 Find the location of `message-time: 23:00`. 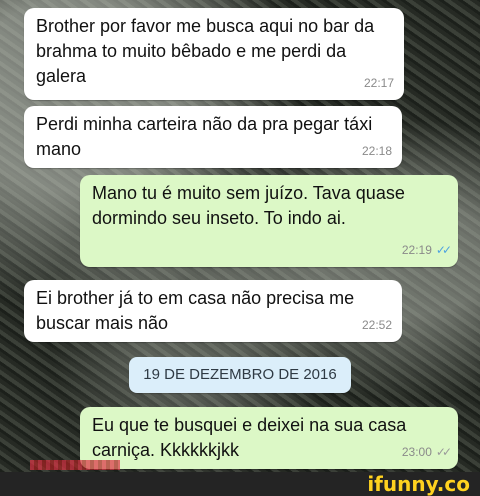

message-time: 23:00 is located at coordinates (416, 452).